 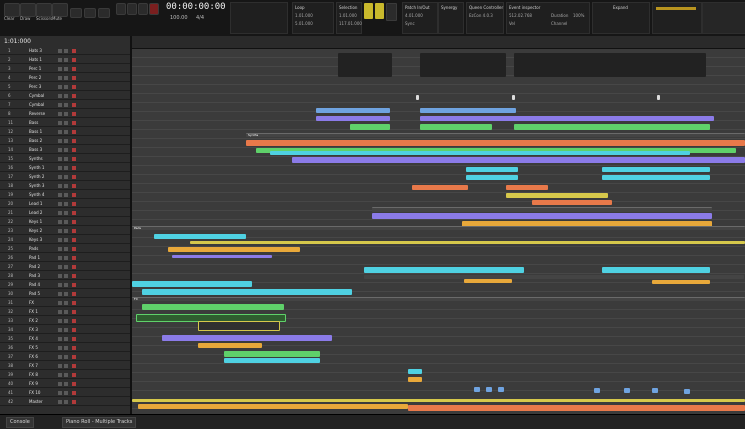 What do you see at coordinates (12, 10) in the screenshot?
I see `clear-tool-button` at bounding box center [12, 10].